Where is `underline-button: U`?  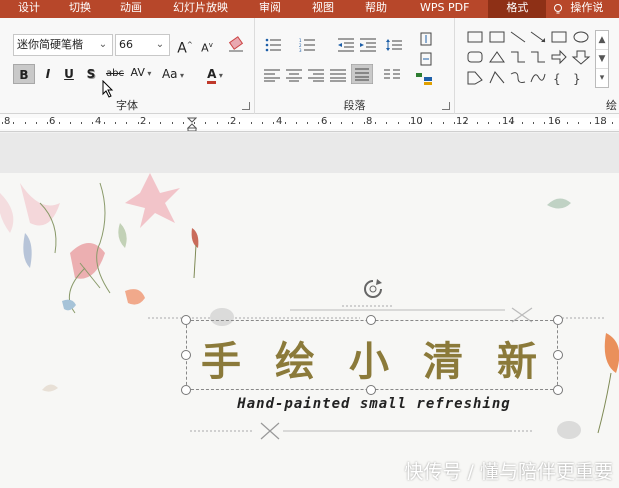
underline-button: U is located at coordinates (69, 74).